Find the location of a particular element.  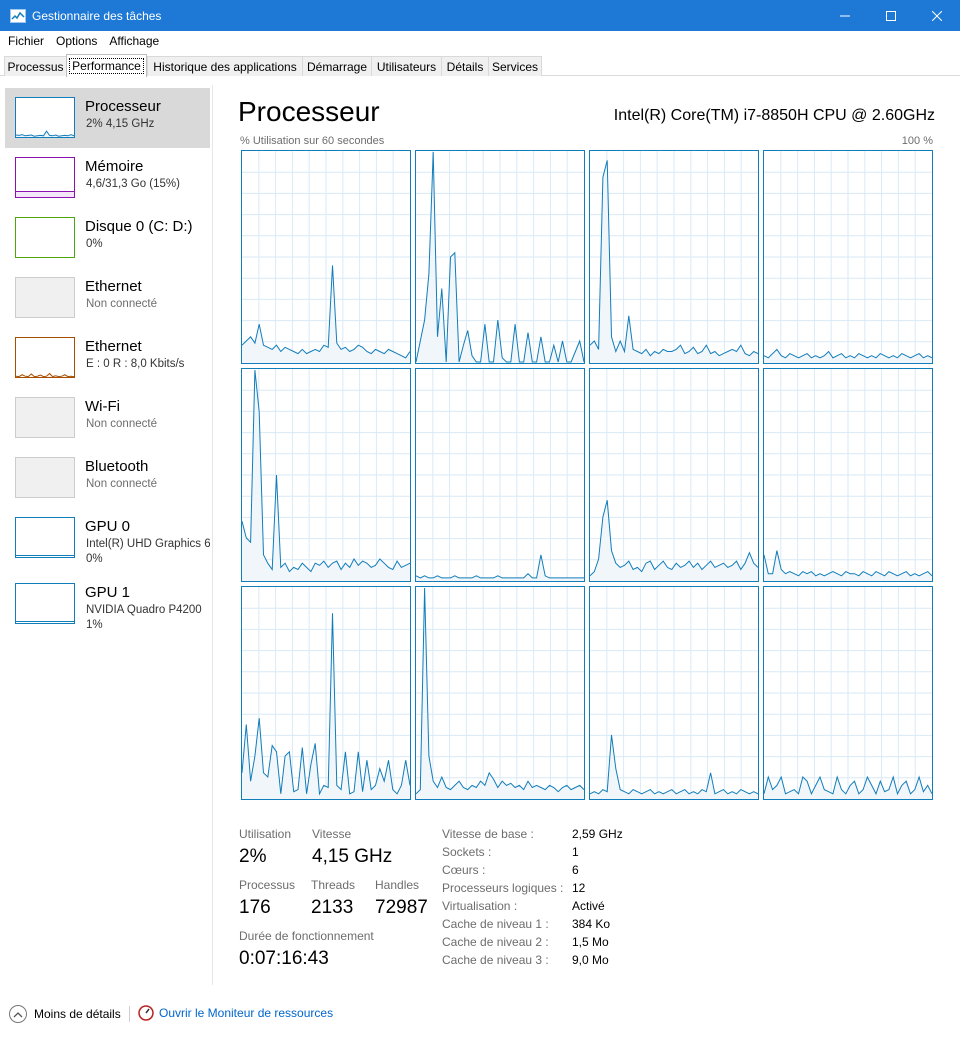

handles-value: 72987 is located at coordinates (401, 907).